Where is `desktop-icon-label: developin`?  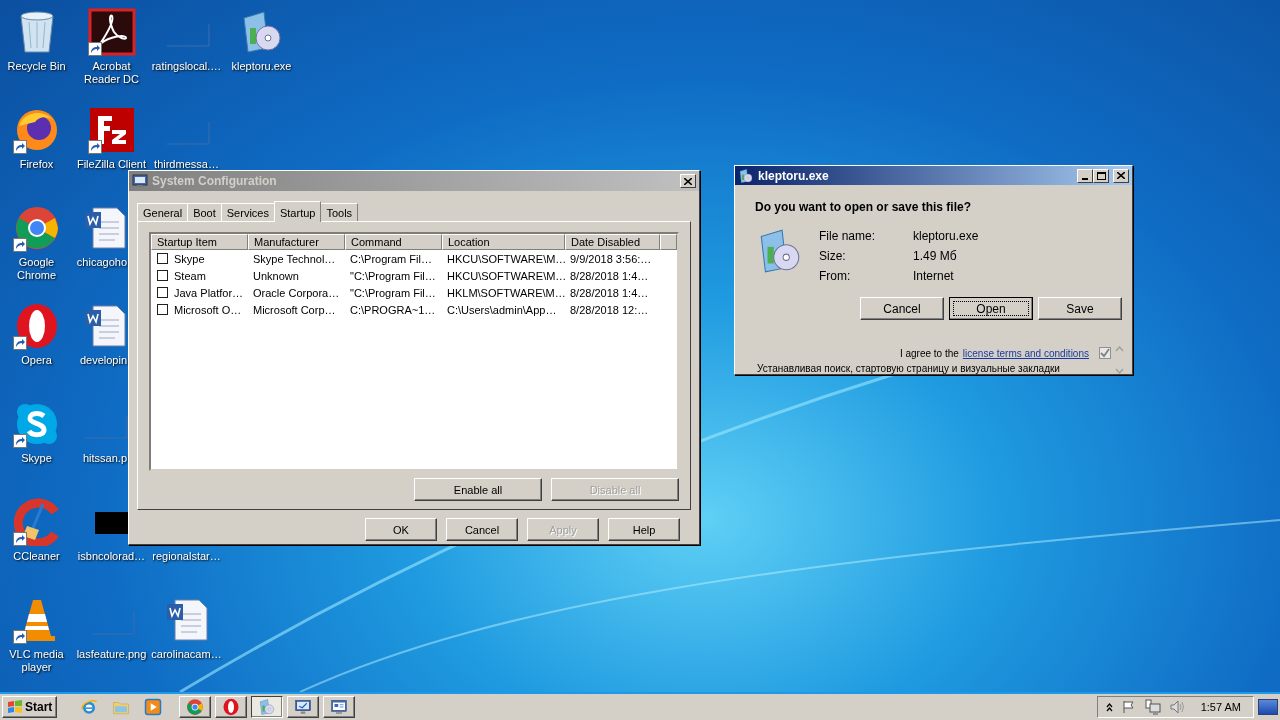 desktop-icon-label: developin is located at coordinates (103, 360).